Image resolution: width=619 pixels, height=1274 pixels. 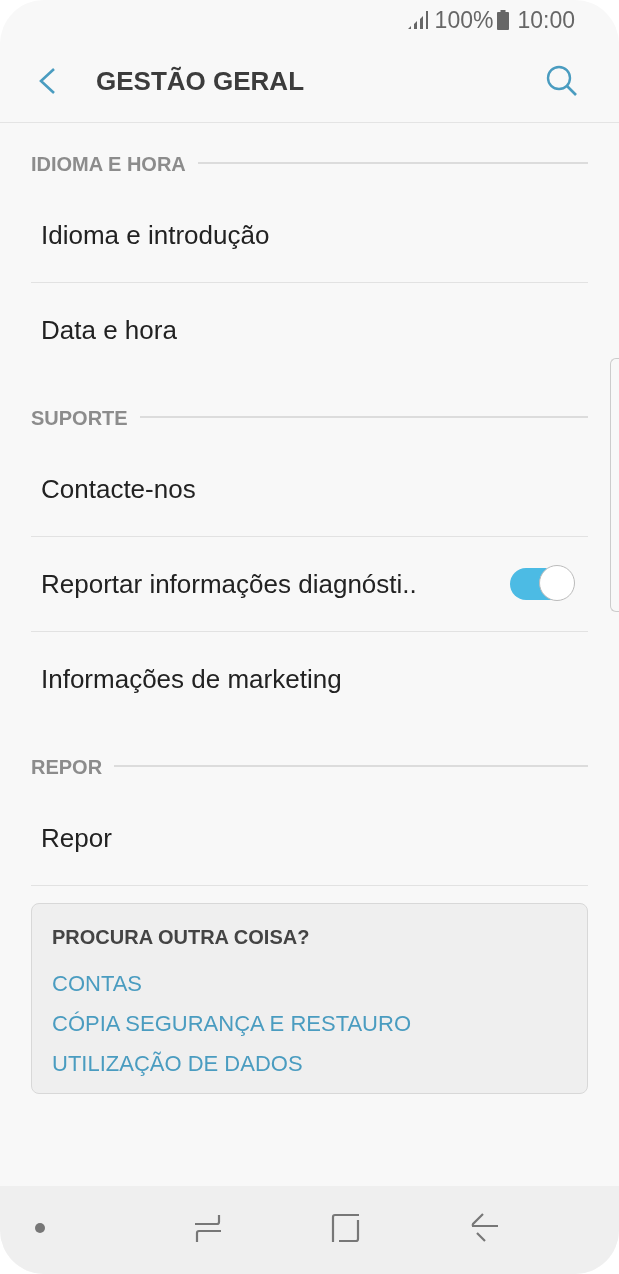 What do you see at coordinates (79, 418) in the screenshot?
I see `section-header: SUPORTE` at bounding box center [79, 418].